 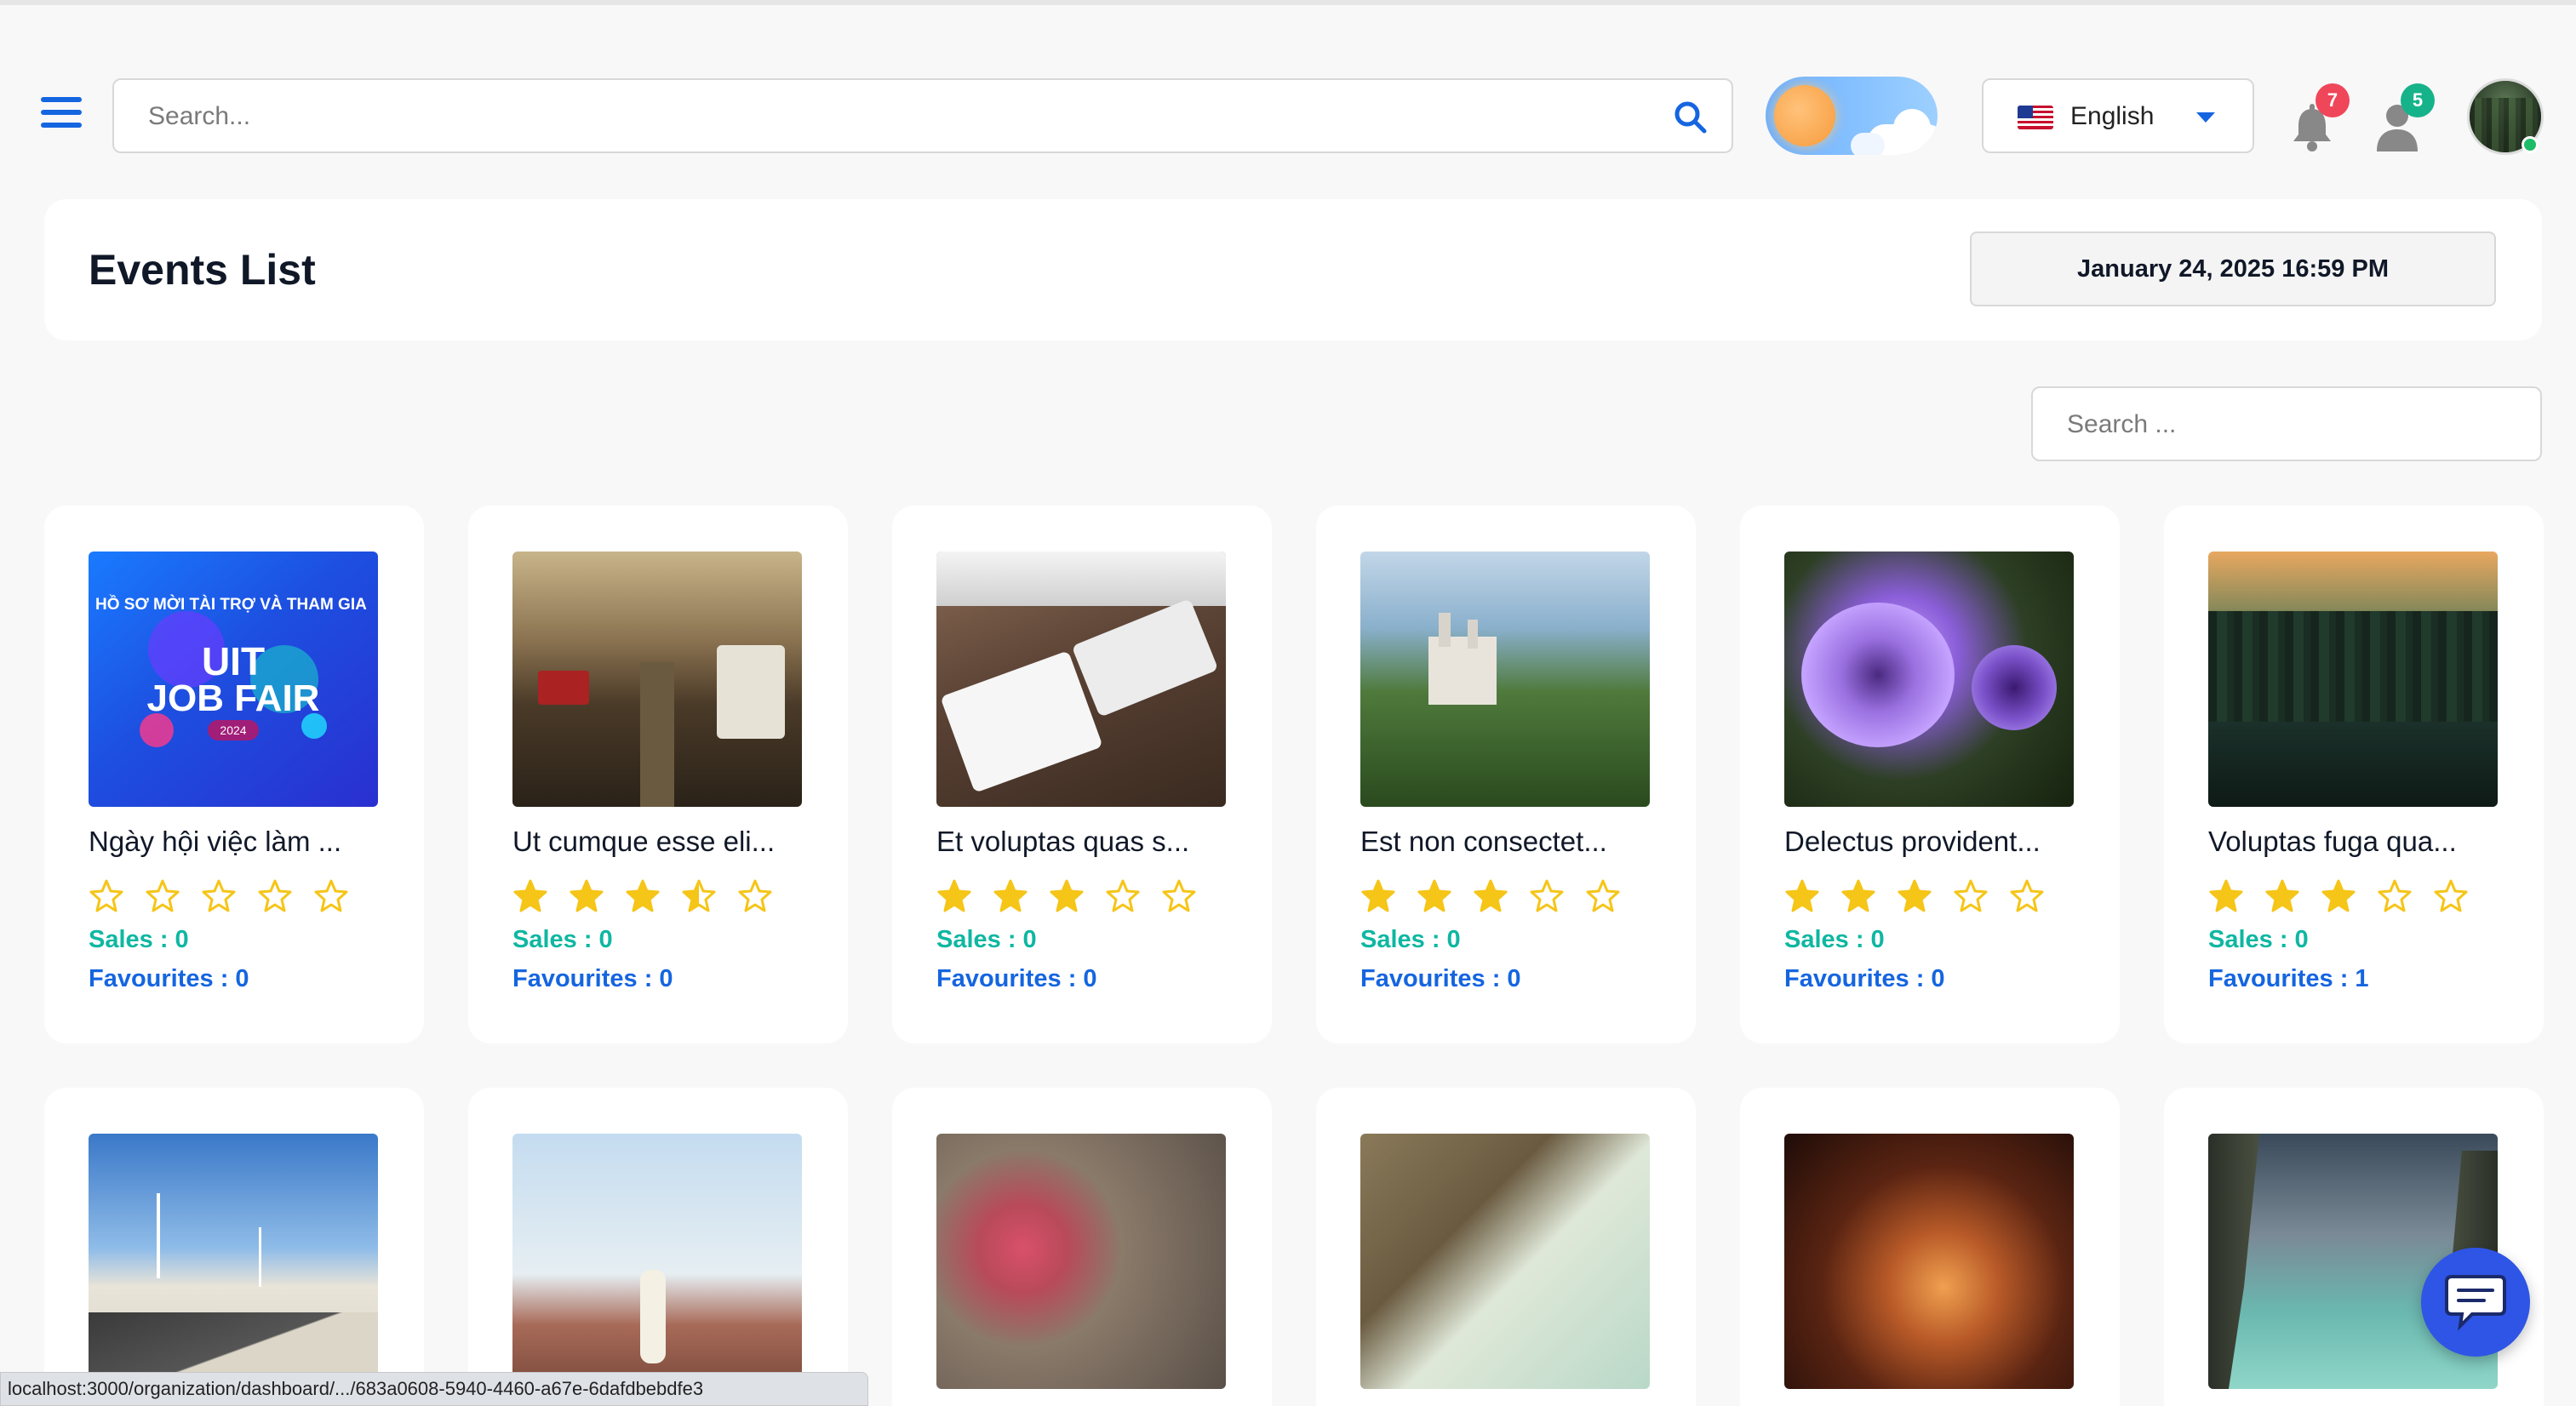 What do you see at coordinates (1929, 1261) in the screenshot?
I see `event-image-vaulted-corridor` at bounding box center [1929, 1261].